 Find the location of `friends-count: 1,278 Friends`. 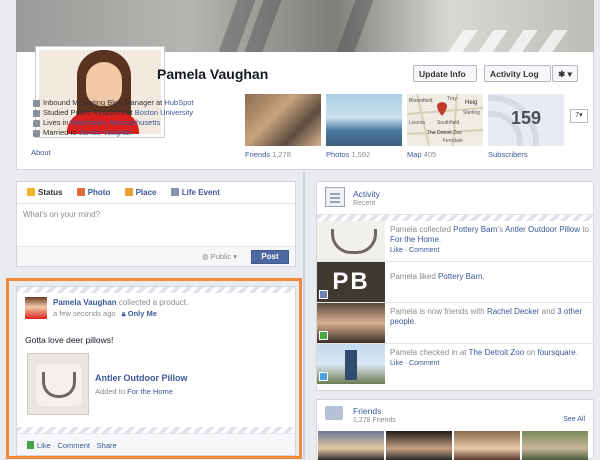

friends-count: 1,278 Friends is located at coordinates (374, 420).